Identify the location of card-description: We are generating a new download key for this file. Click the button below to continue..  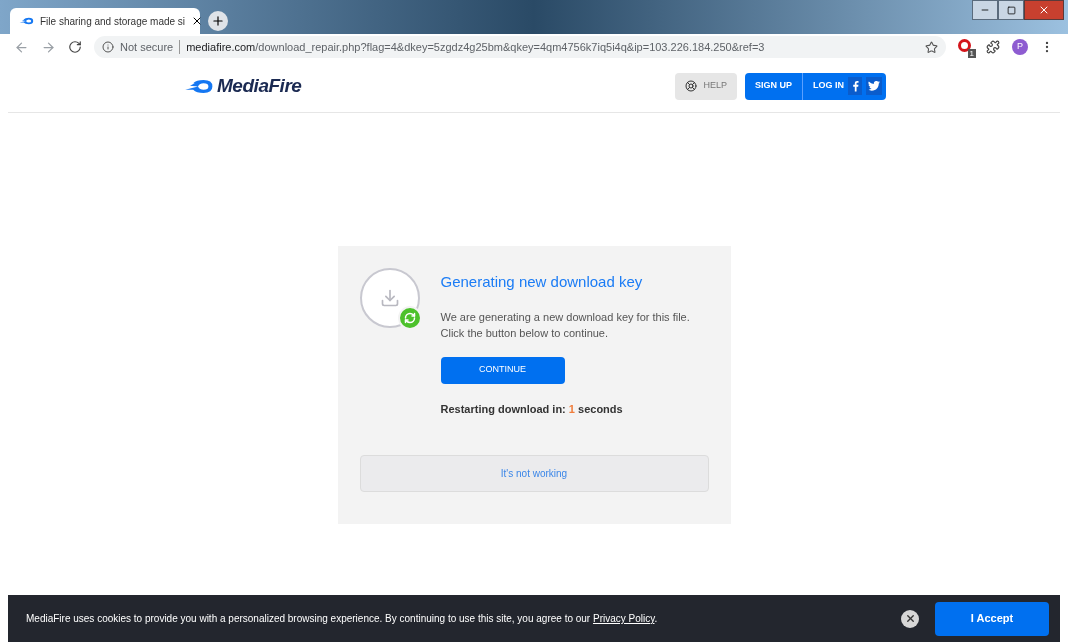
(565, 325).